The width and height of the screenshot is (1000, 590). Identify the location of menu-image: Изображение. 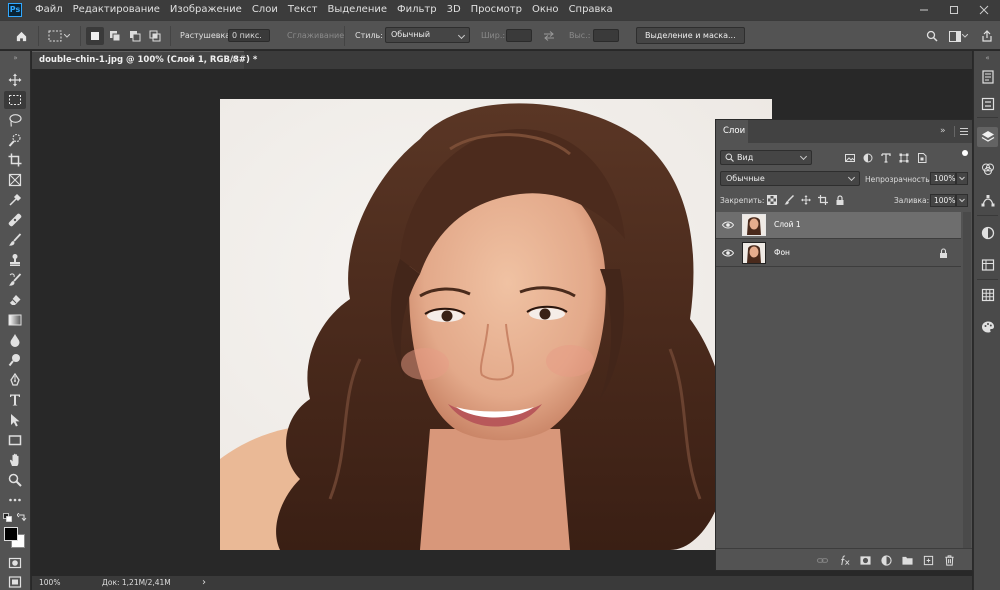
(206, 10).